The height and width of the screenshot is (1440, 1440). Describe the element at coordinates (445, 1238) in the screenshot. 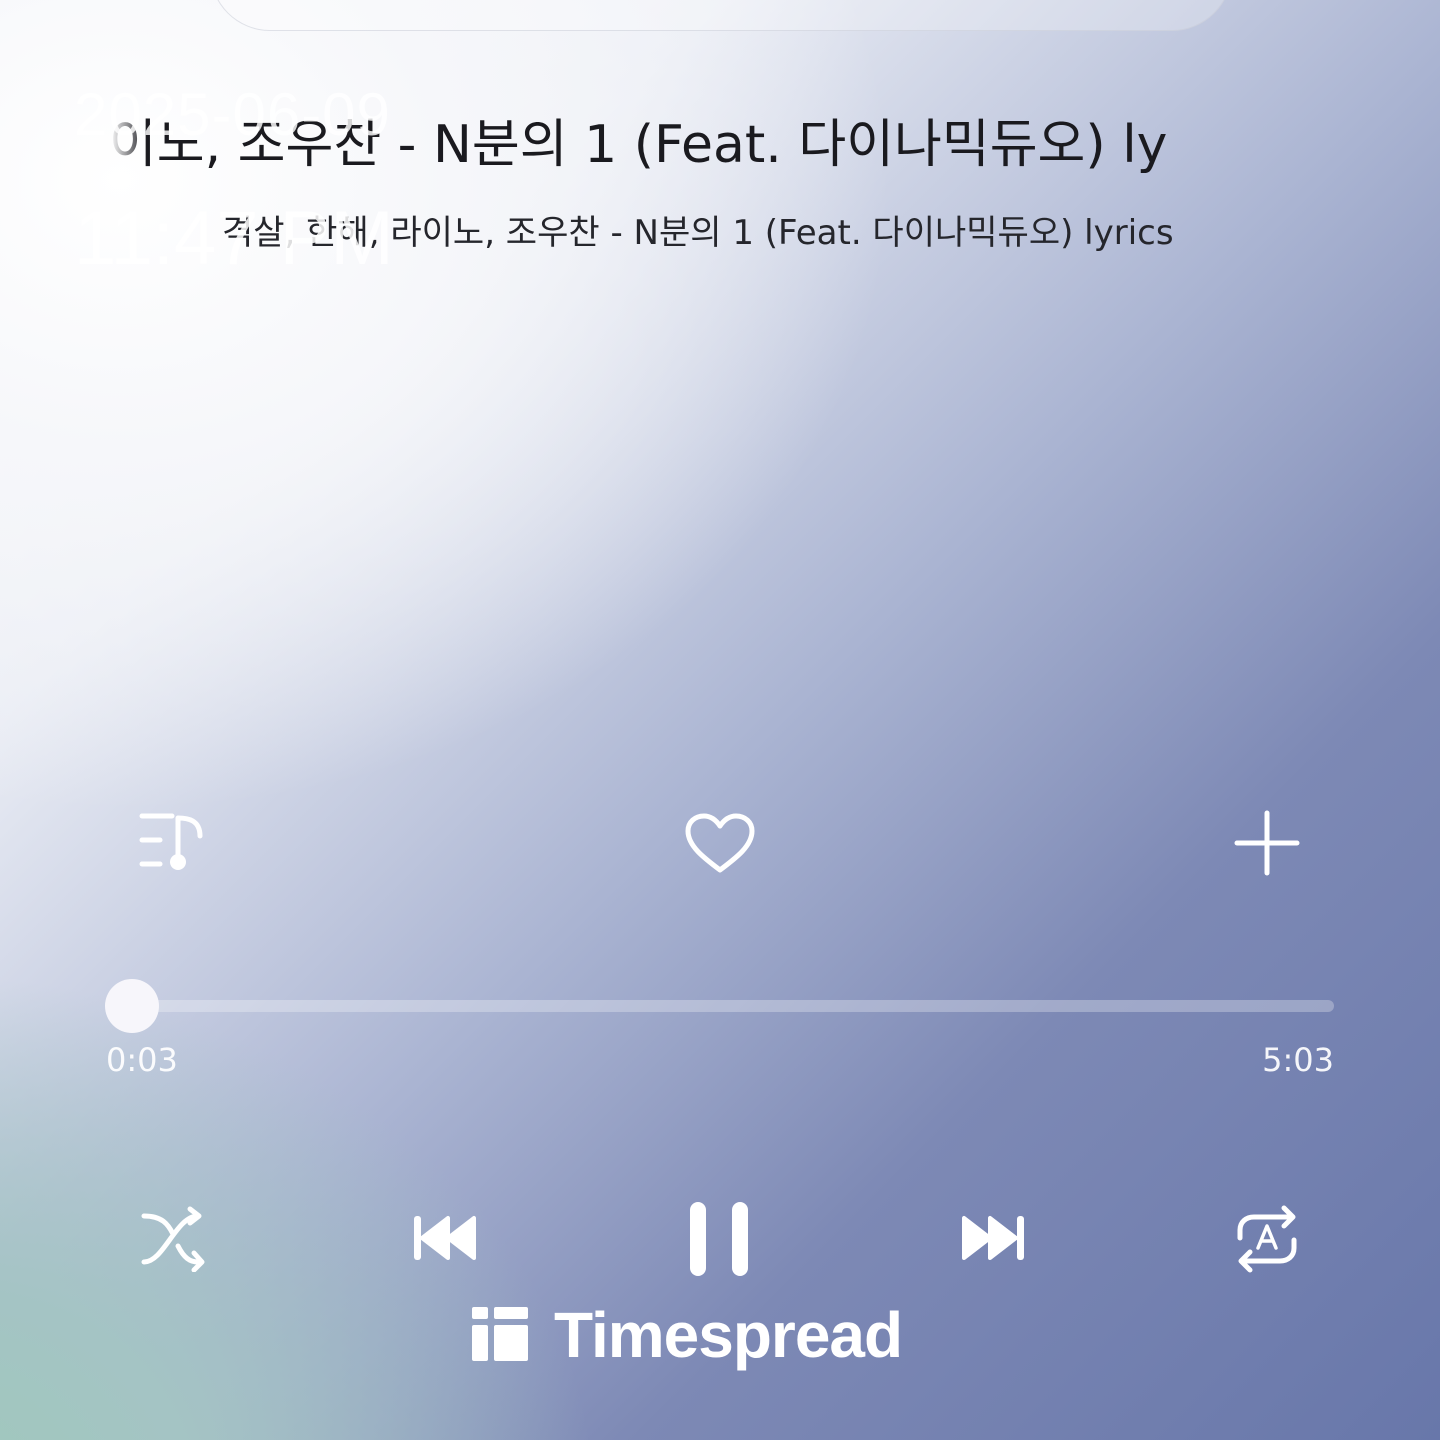

I see `skip-previous-icon` at that location.